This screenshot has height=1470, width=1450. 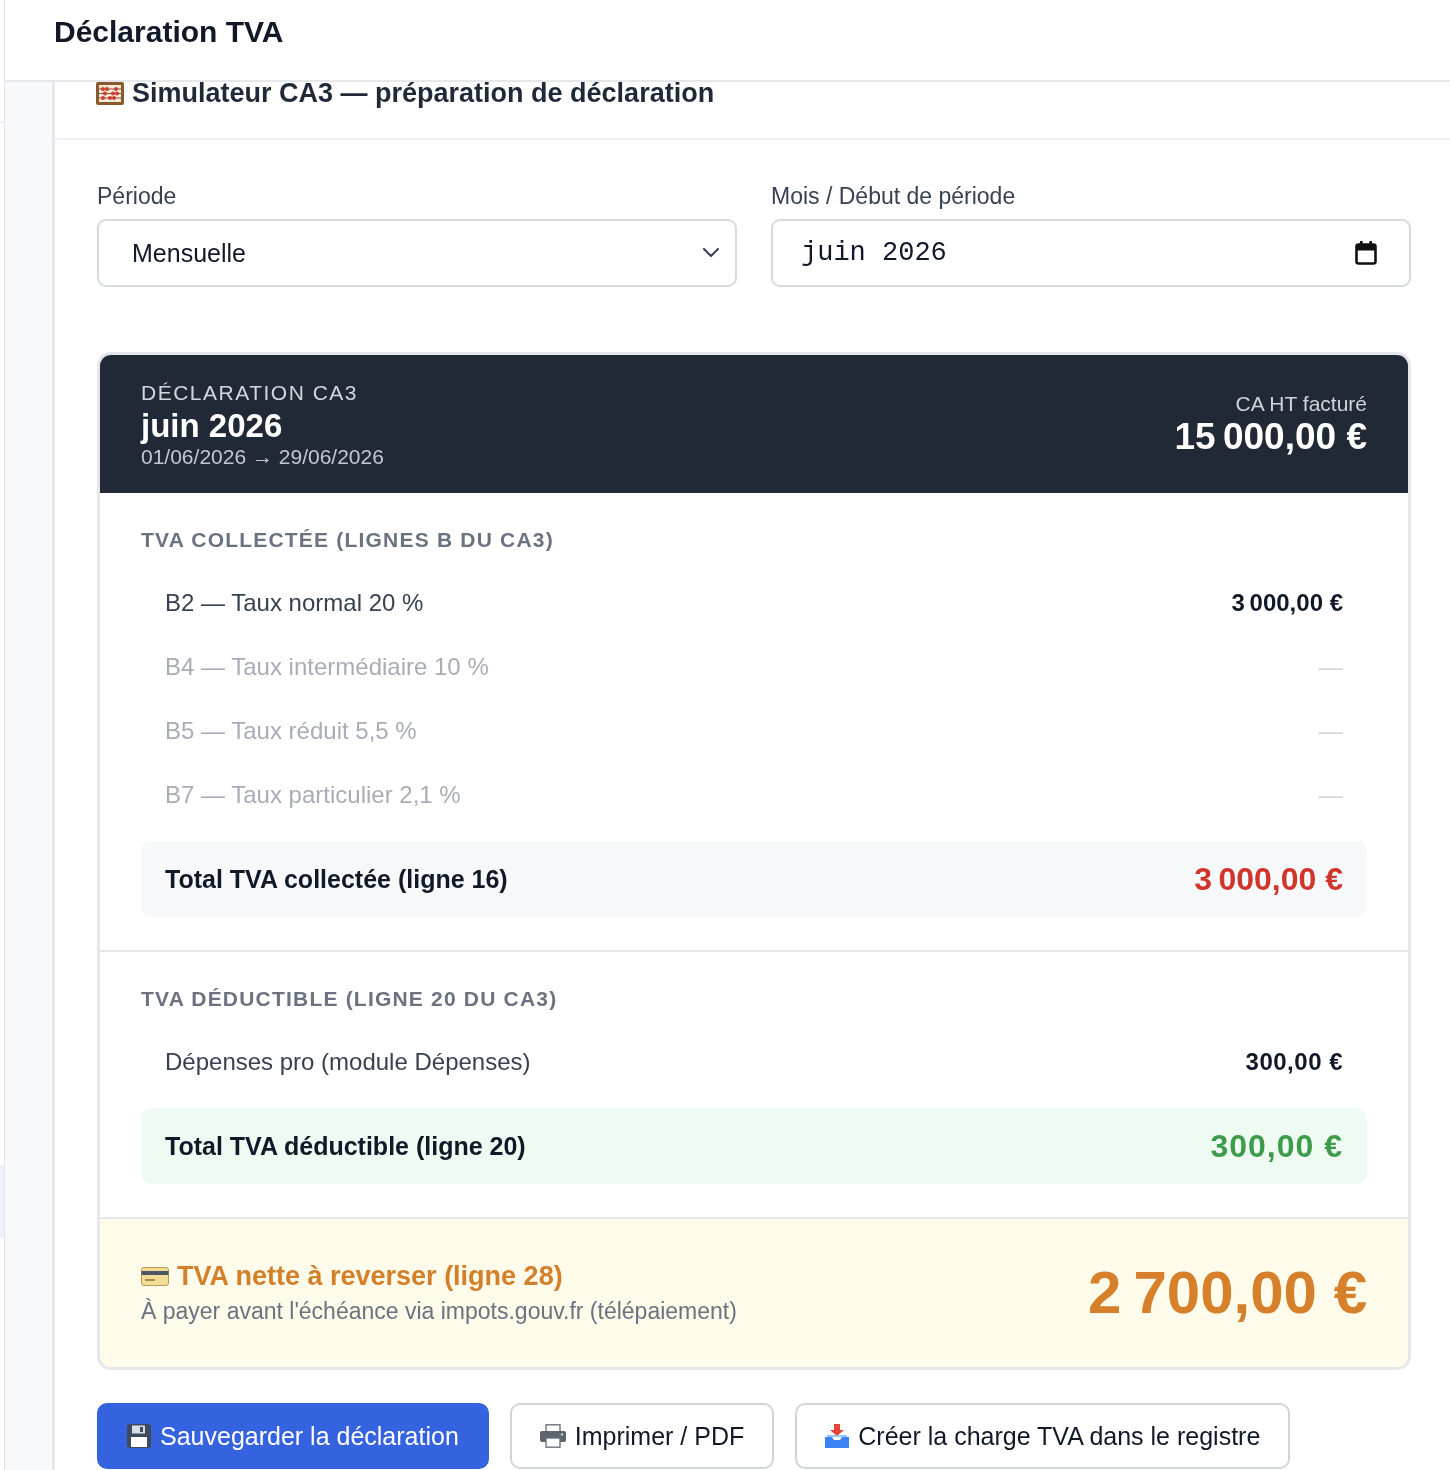 What do you see at coordinates (1270, 437) in the screenshot?
I see `revenue-amount: 15 000,00 €` at bounding box center [1270, 437].